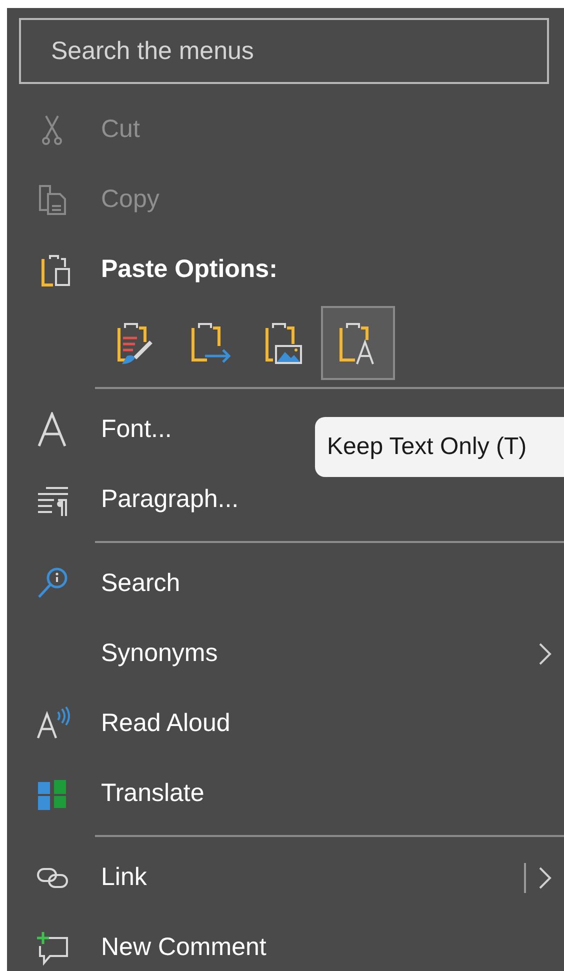 The image size is (564, 971). What do you see at coordinates (358, 343) in the screenshot?
I see `paste-option-button` at bounding box center [358, 343].